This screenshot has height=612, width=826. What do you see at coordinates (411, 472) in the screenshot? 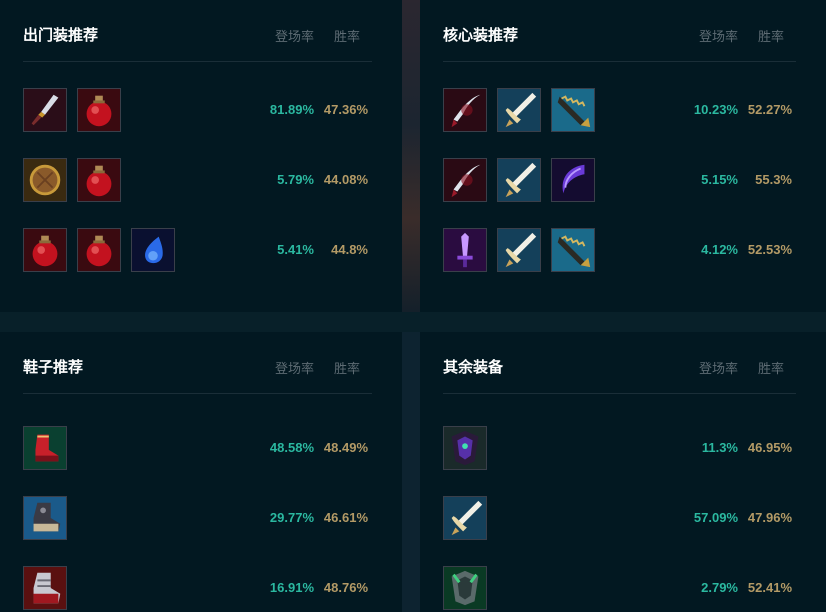
I see `panel-gap-vertical` at bounding box center [411, 472].